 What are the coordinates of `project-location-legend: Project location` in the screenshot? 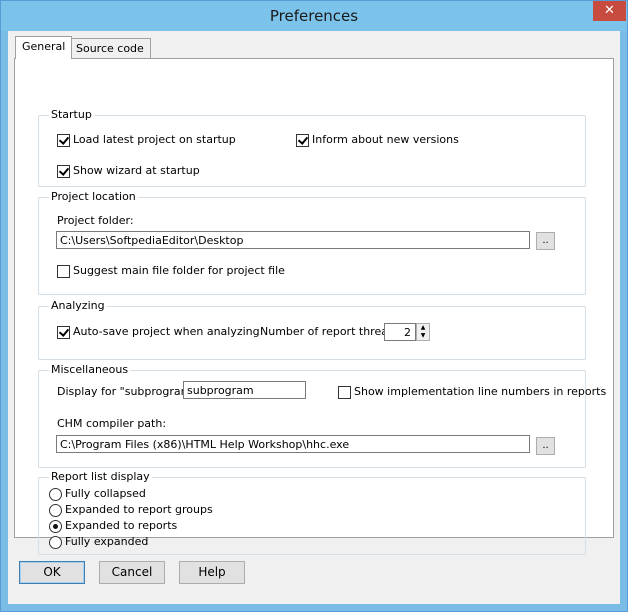 It's located at (93, 196).